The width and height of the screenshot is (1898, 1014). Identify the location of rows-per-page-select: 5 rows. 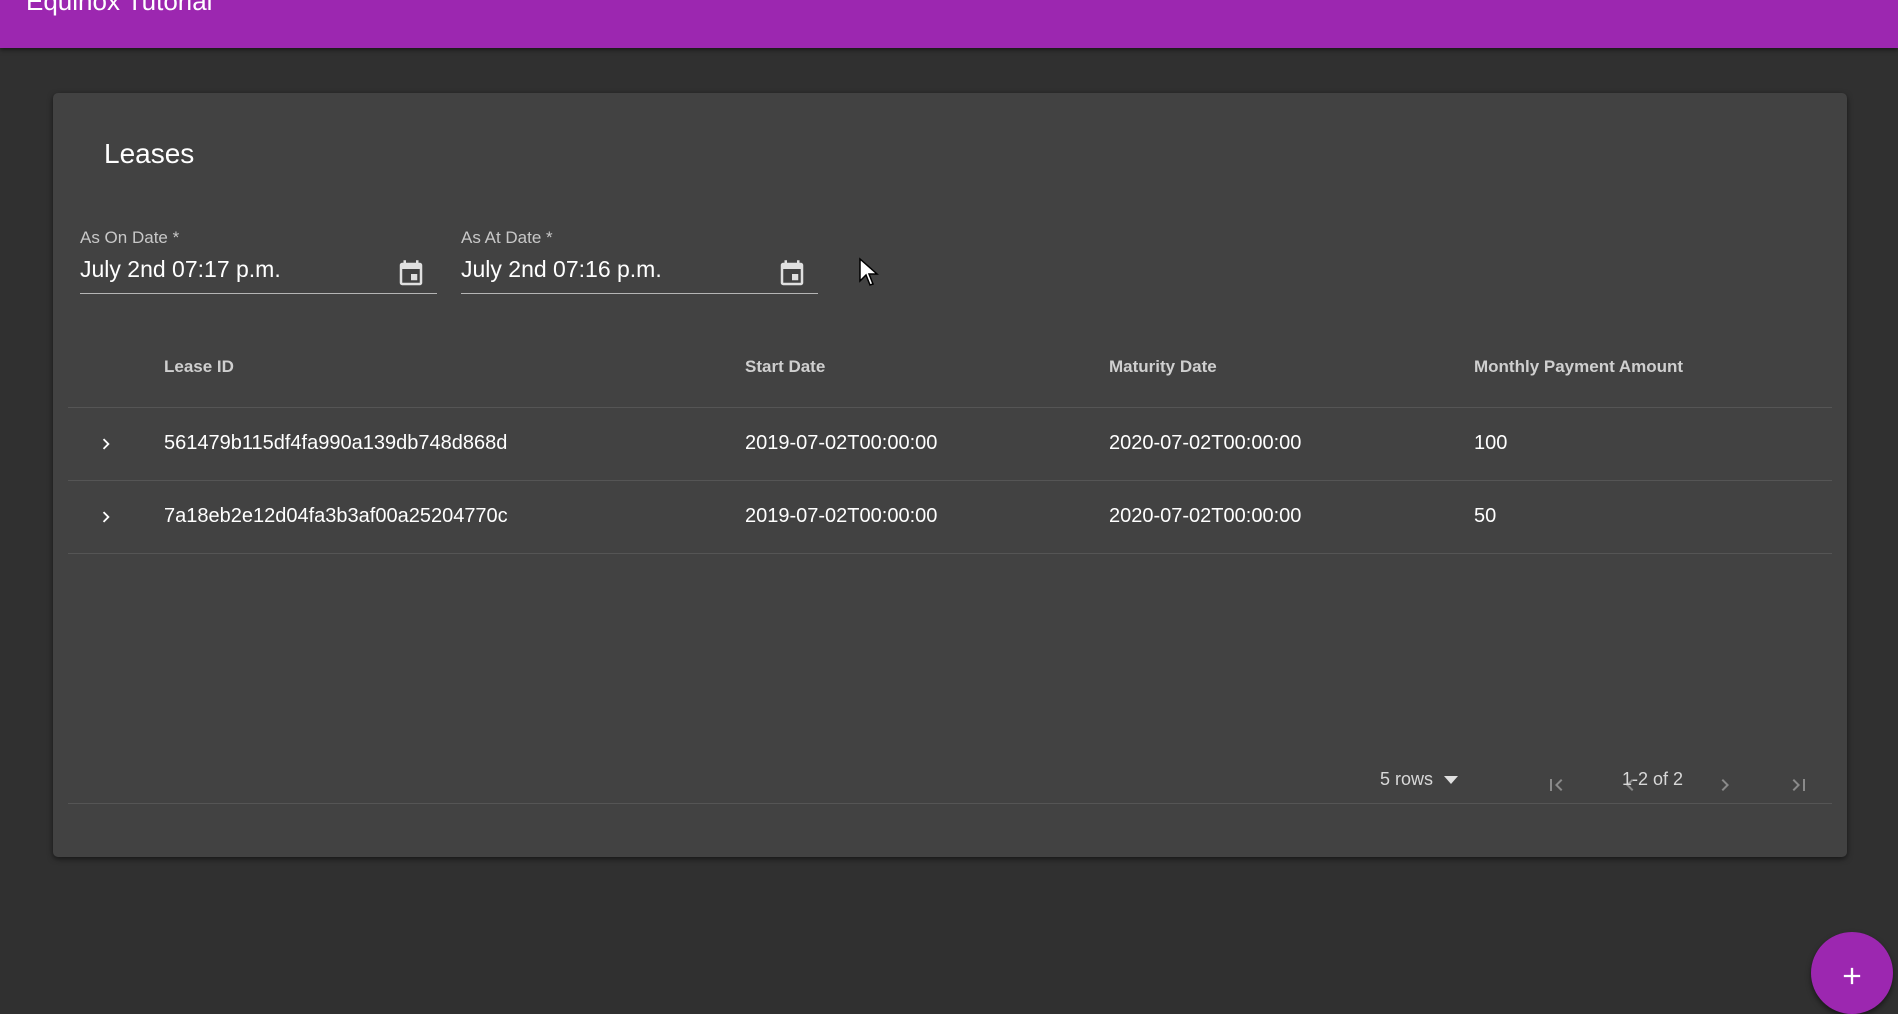
(1419, 779).